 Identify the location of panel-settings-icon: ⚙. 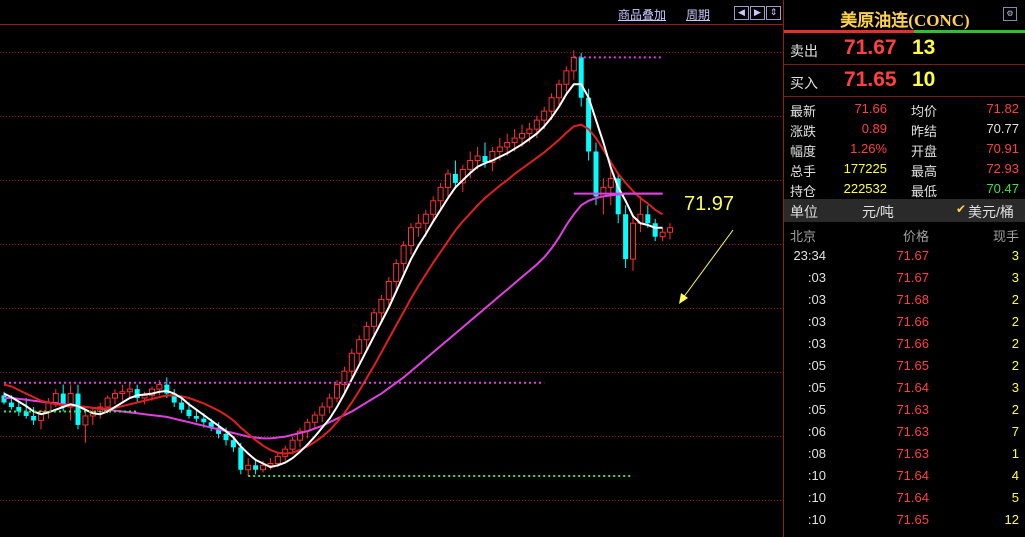
(1010, 14).